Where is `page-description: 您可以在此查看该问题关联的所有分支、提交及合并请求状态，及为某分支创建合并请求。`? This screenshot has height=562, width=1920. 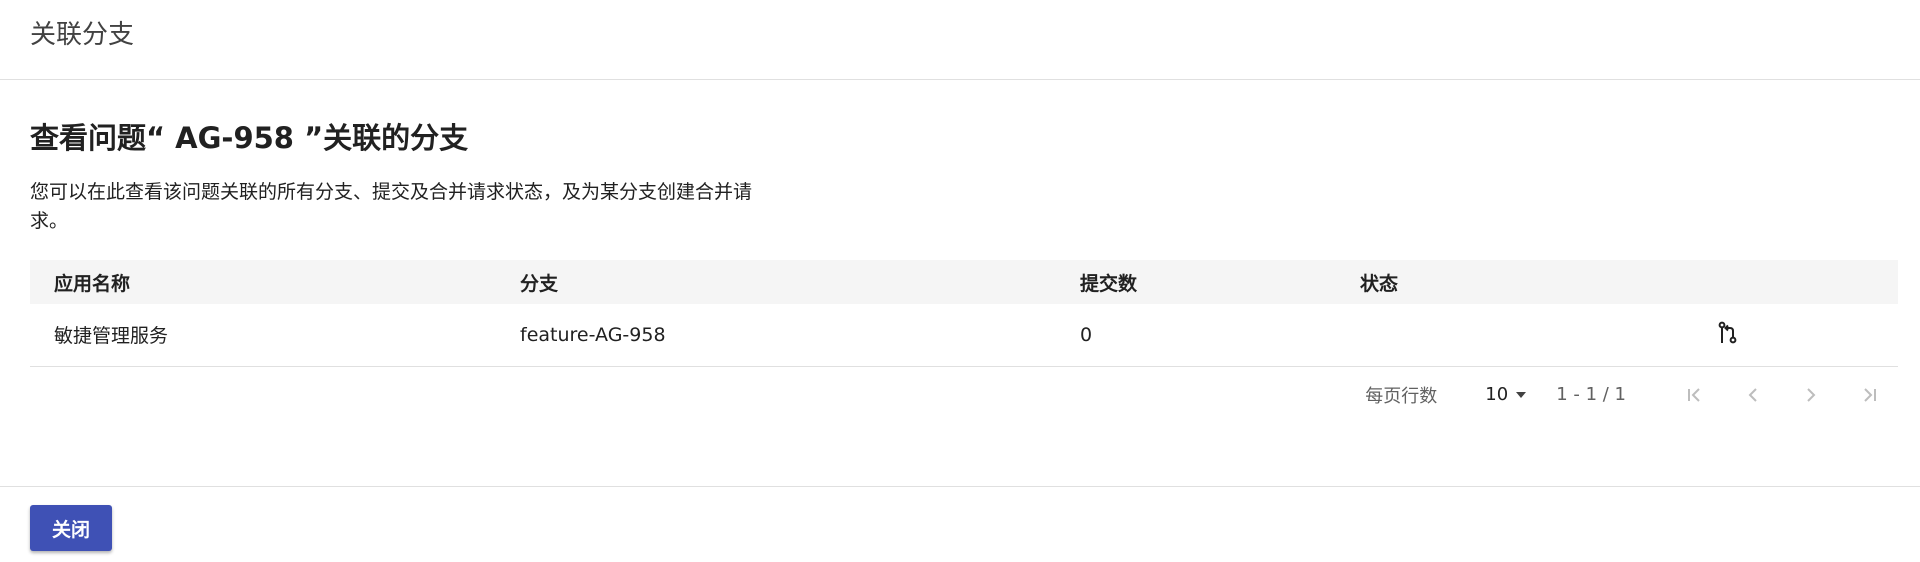 page-description: 您可以在此查看该问题关联的所有分支、提交及合并请求状态，及为某分支创建合并请求。 is located at coordinates (391, 206).